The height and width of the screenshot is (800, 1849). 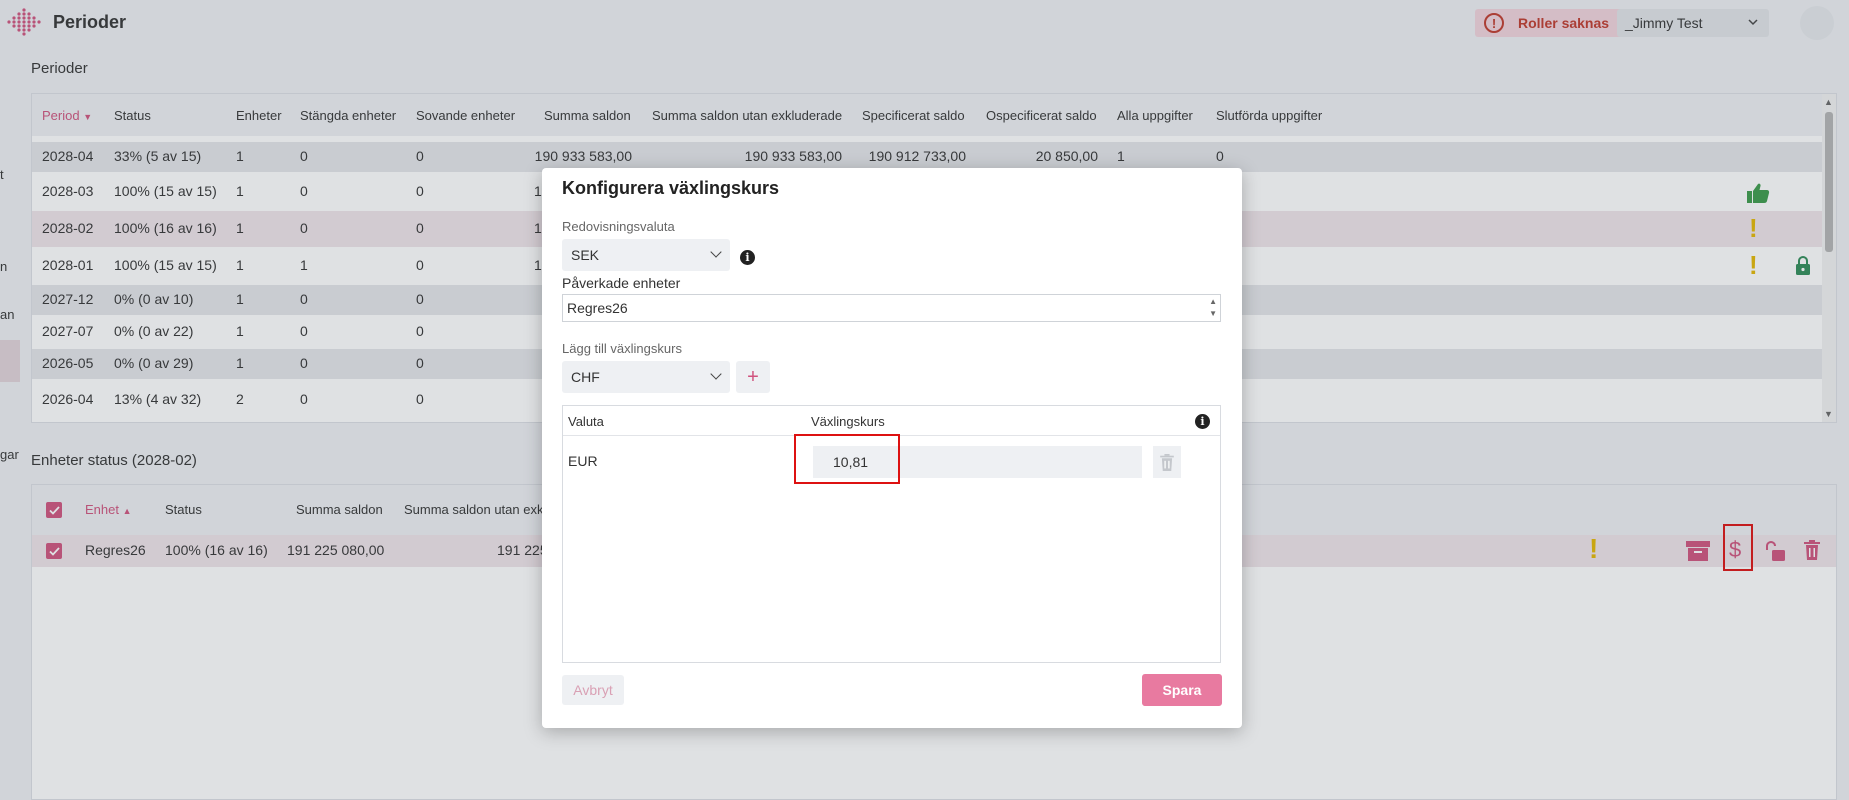 What do you see at coordinates (1213, 308) in the screenshot?
I see `spin-arrows-icon: ▲ ▼` at bounding box center [1213, 308].